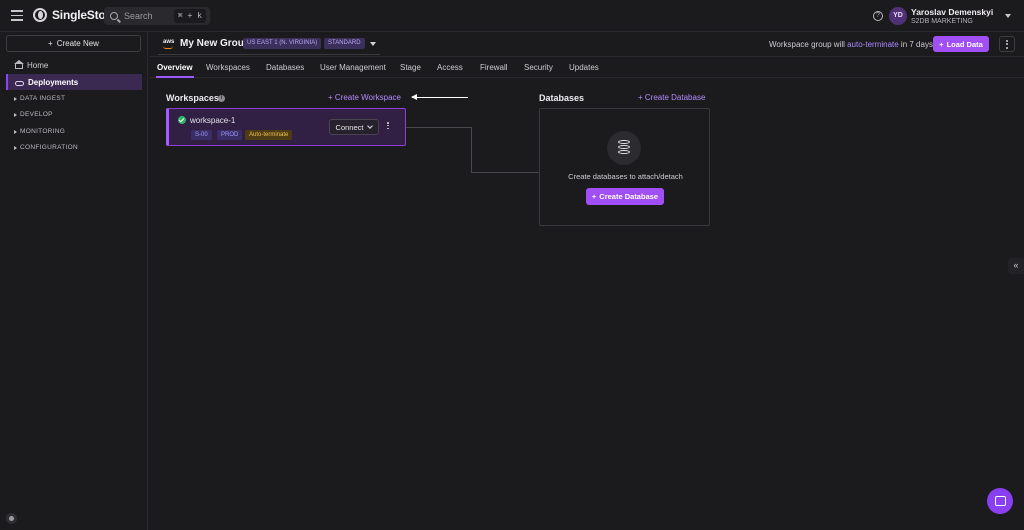  I want to click on create-workspace-label: Create Workspace, so click(368, 97).